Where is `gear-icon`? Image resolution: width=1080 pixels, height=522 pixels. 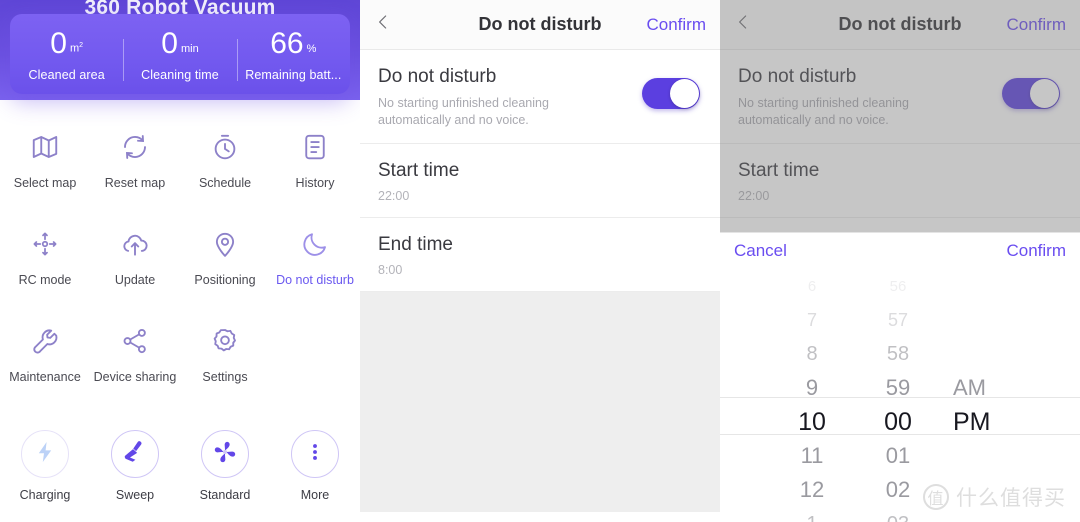
gear-icon is located at coordinates (225, 341).